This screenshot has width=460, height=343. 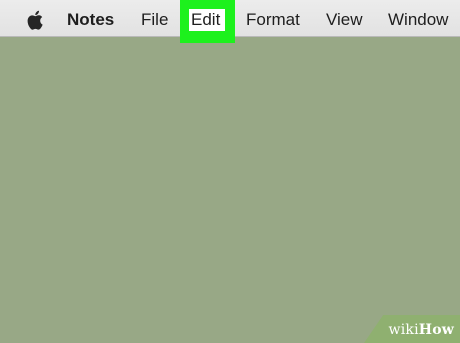 I want to click on menu-bar: Notes File Edit Format View Window, so click(x=230, y=21).